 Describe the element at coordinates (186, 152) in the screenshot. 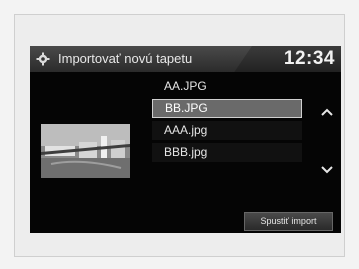

I see `file-name: BBB.jpg` at that location.